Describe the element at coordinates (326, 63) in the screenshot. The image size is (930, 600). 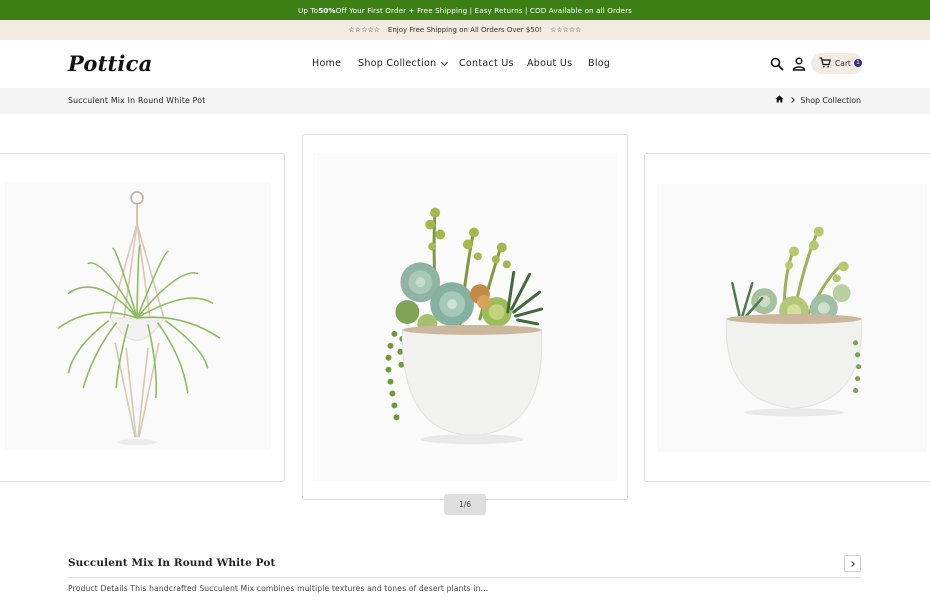
I see `nav-home: Home` at that location.